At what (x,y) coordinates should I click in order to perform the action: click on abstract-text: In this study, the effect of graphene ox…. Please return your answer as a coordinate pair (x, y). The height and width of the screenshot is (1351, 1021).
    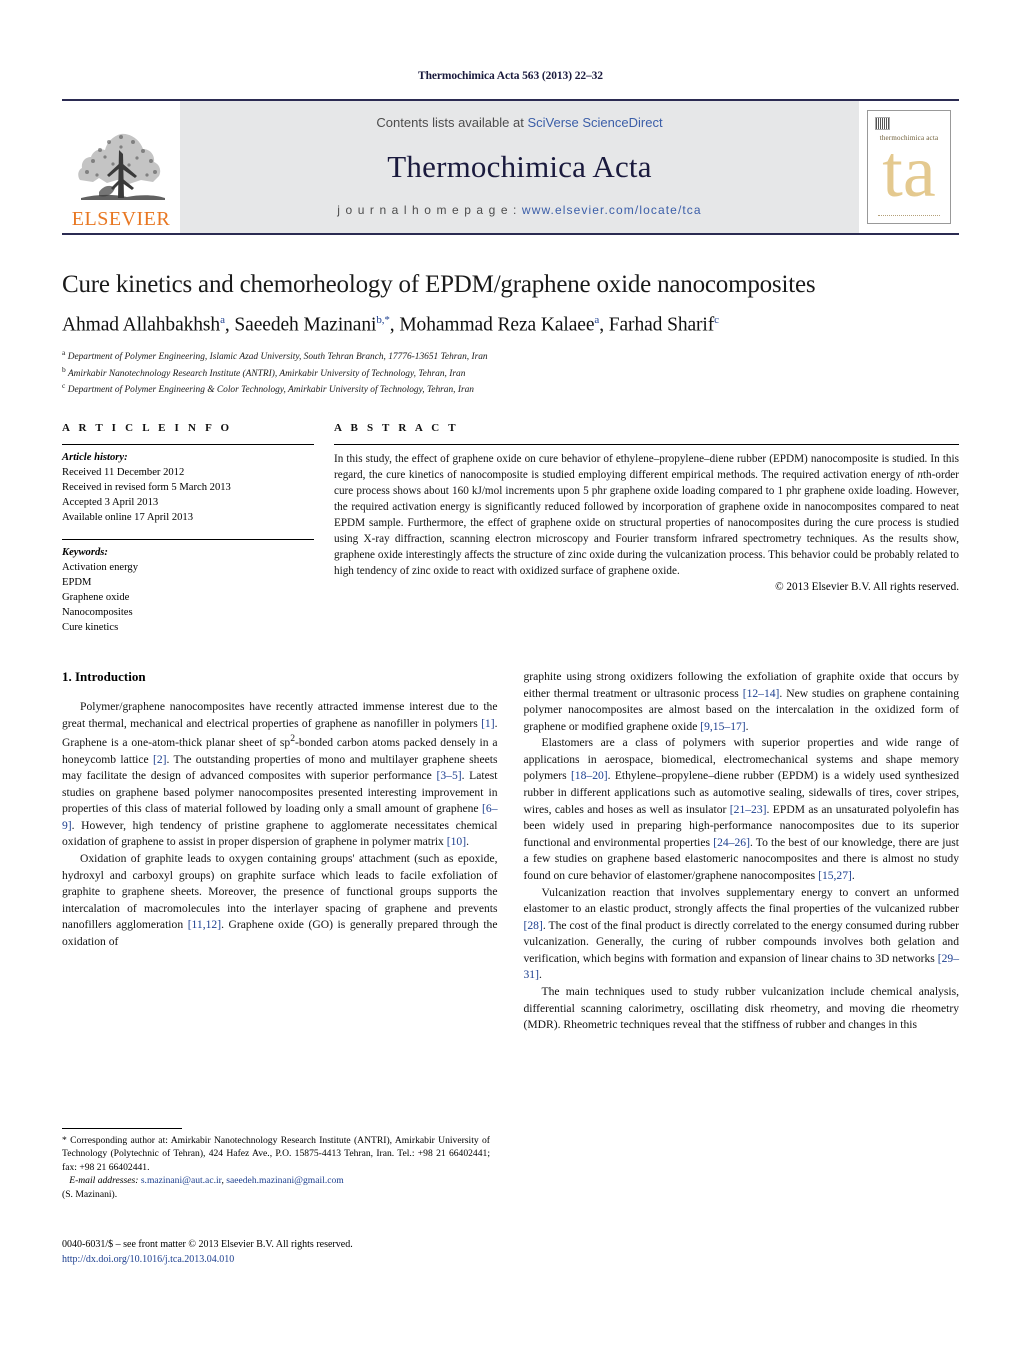
    Looking at the image, I should click on (646, 514).